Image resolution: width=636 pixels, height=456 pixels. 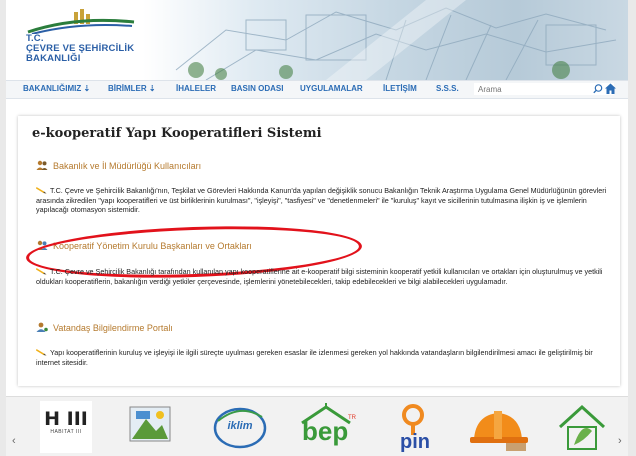 What do you see at coordinates (415, 427) in the screenshot?
I see `pin-logo: pin` at bounding box center [415, 427].